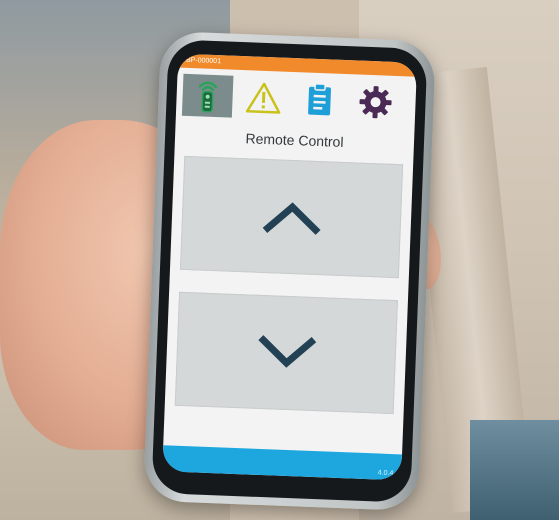 The width and height of the screenshot is (559, 520). Describe the element at coordinates (385, 473) in the screenshot. I see `version-label: 4.0.4` at that location.